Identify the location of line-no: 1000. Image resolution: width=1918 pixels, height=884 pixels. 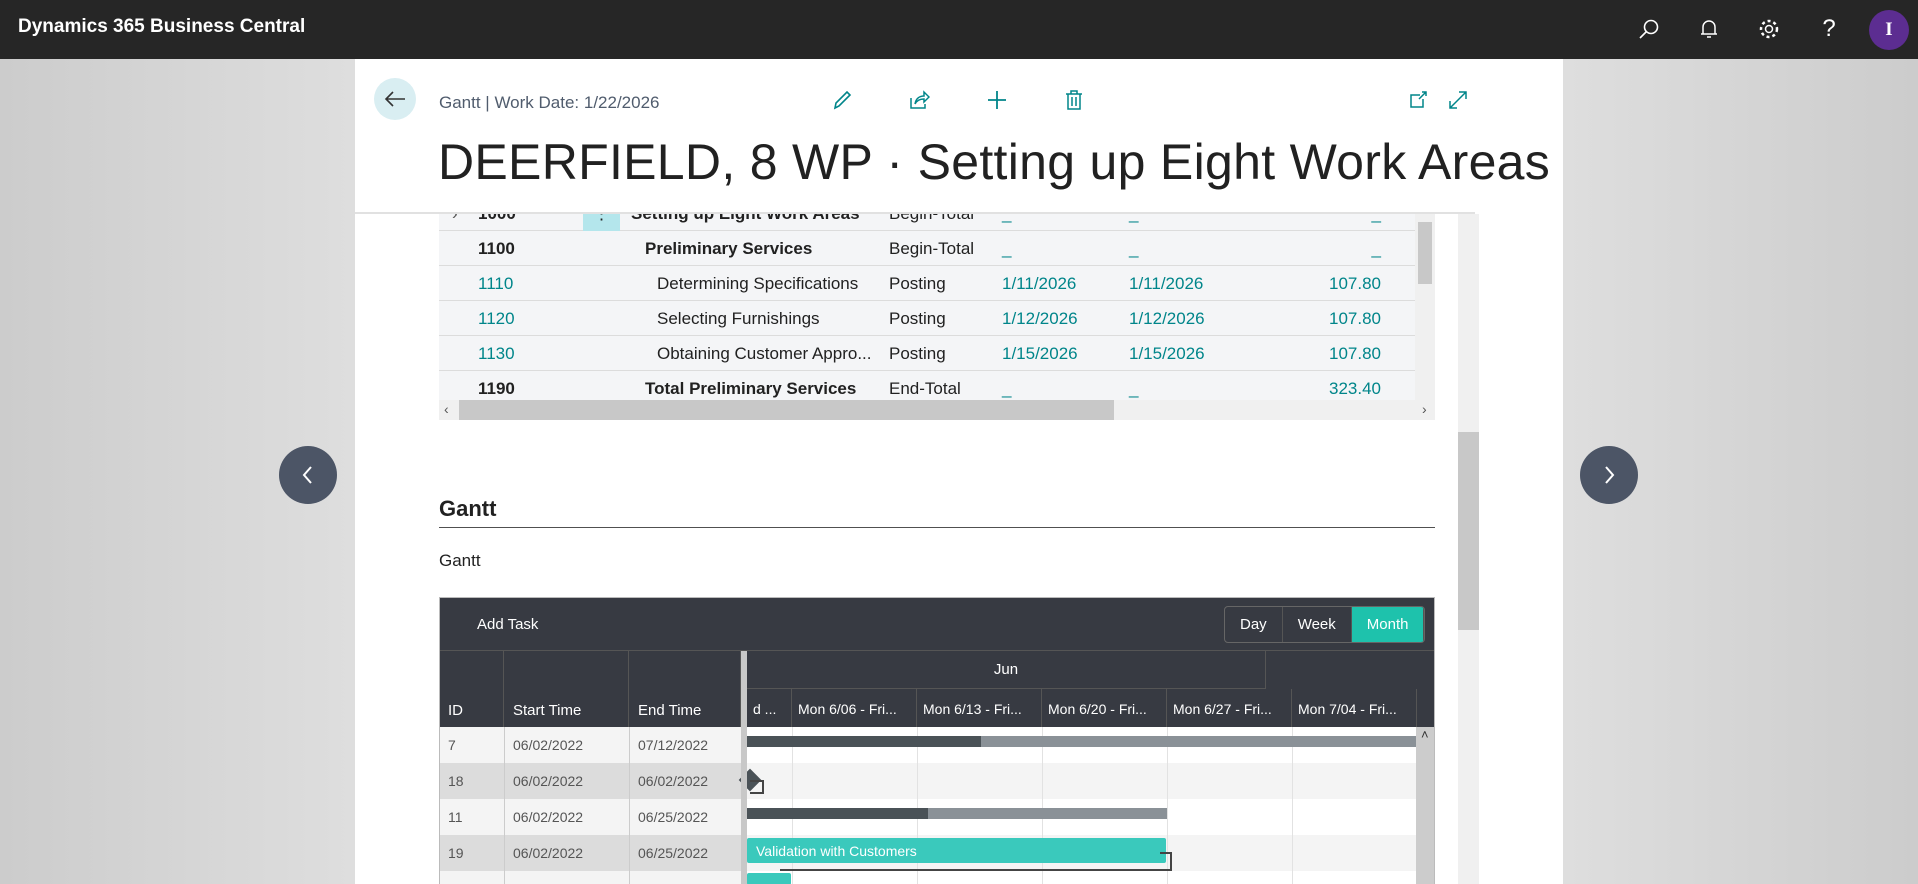
(497, 219).